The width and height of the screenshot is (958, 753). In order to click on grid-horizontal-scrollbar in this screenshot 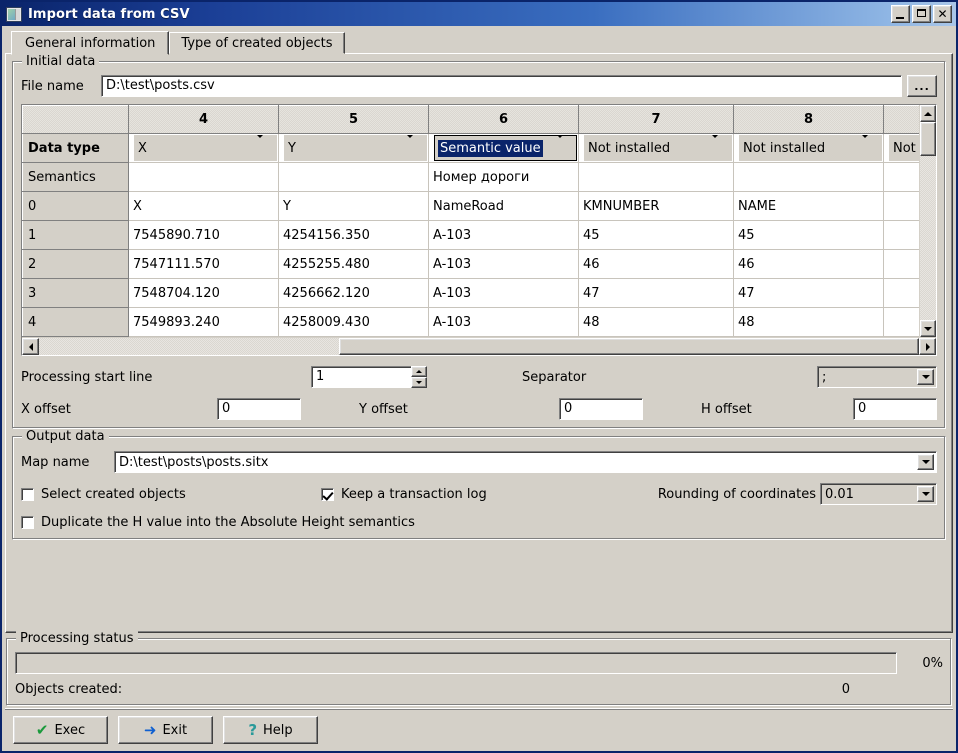, I will do `click(479, 346)`.